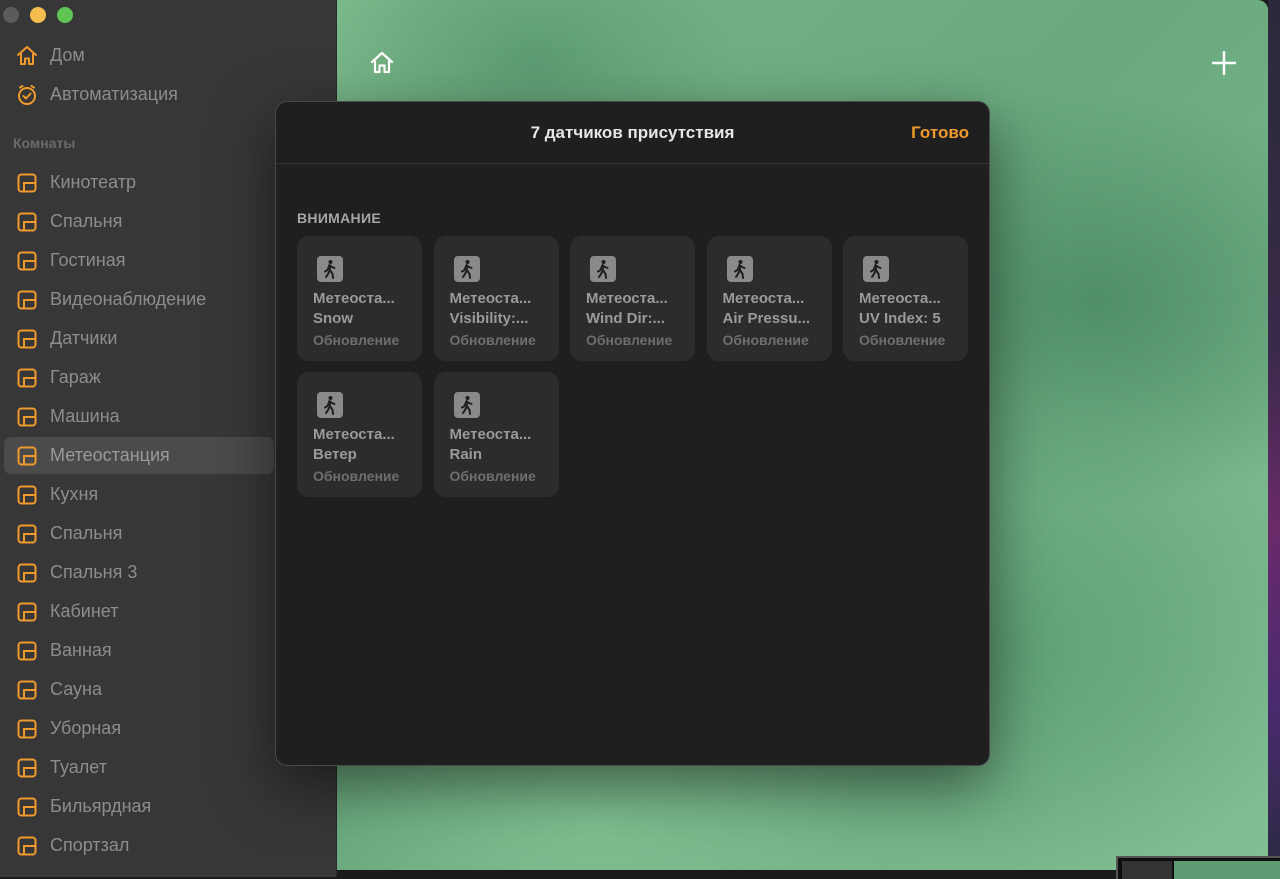 The width and height of the screenshot is (1280, 879). I want to click on sidebar-room-item: Уборная, so click(139, 728).